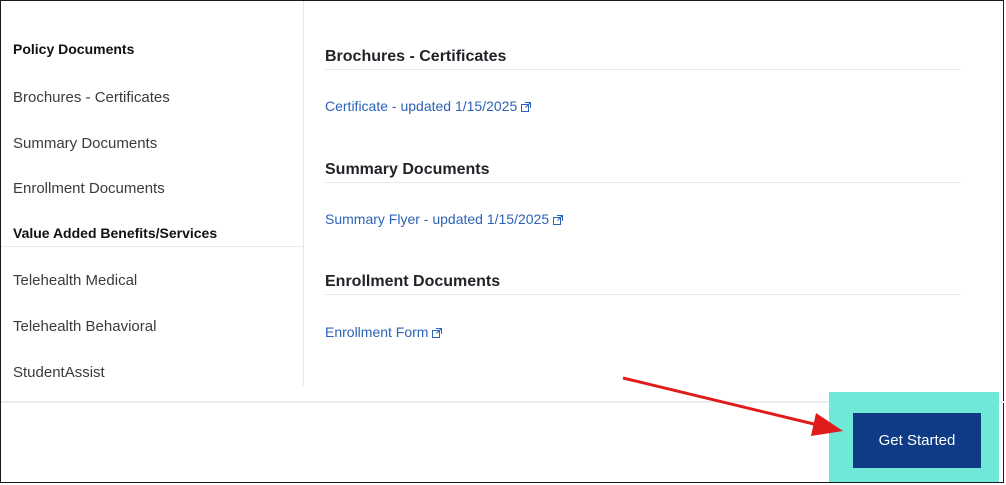 The image size is (1006, 485). Describe the element at coordinates (377, 332) in the screenshot. I see `enrollment-form-link-text: Enrollment Form` at that location.